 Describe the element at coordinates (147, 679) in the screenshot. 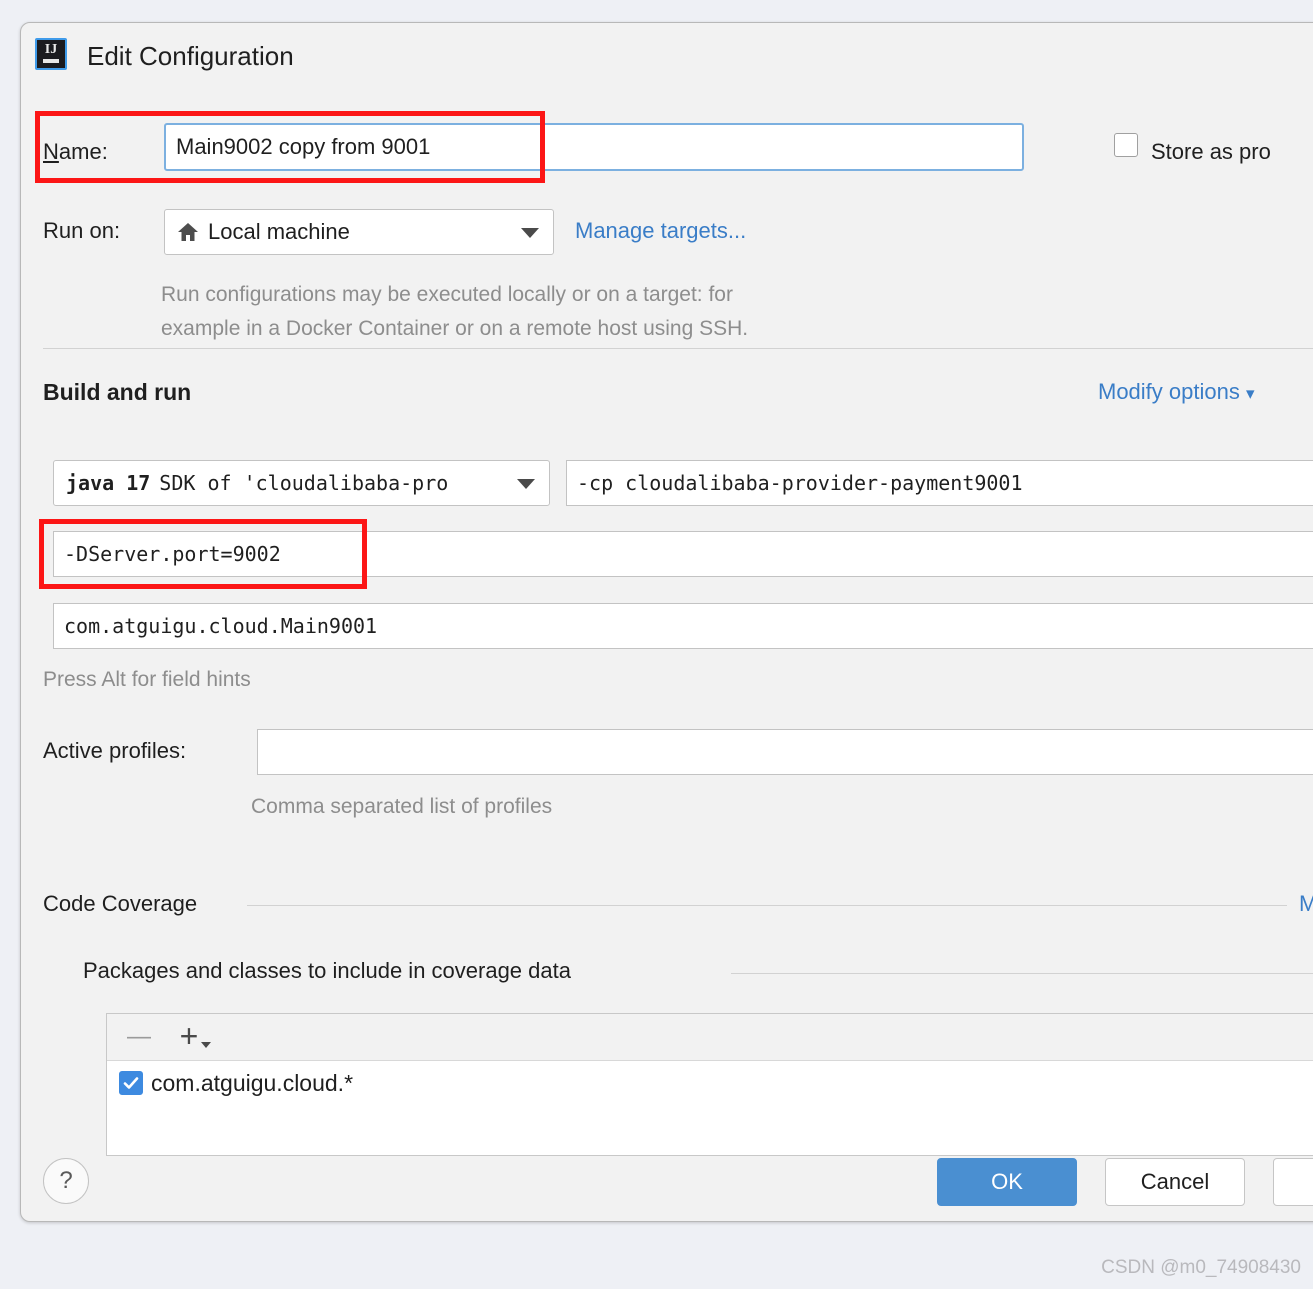

I see `field-hint-text: Press Alt for field hints` at that location.